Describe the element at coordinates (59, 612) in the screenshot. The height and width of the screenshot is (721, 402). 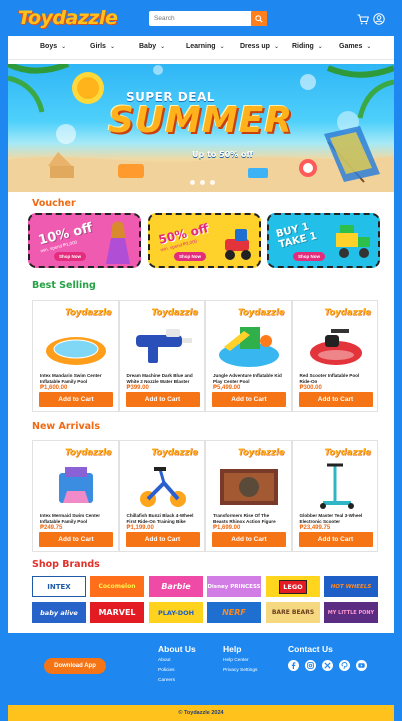
I see `brand-baby-alive: baby alive` at that location.